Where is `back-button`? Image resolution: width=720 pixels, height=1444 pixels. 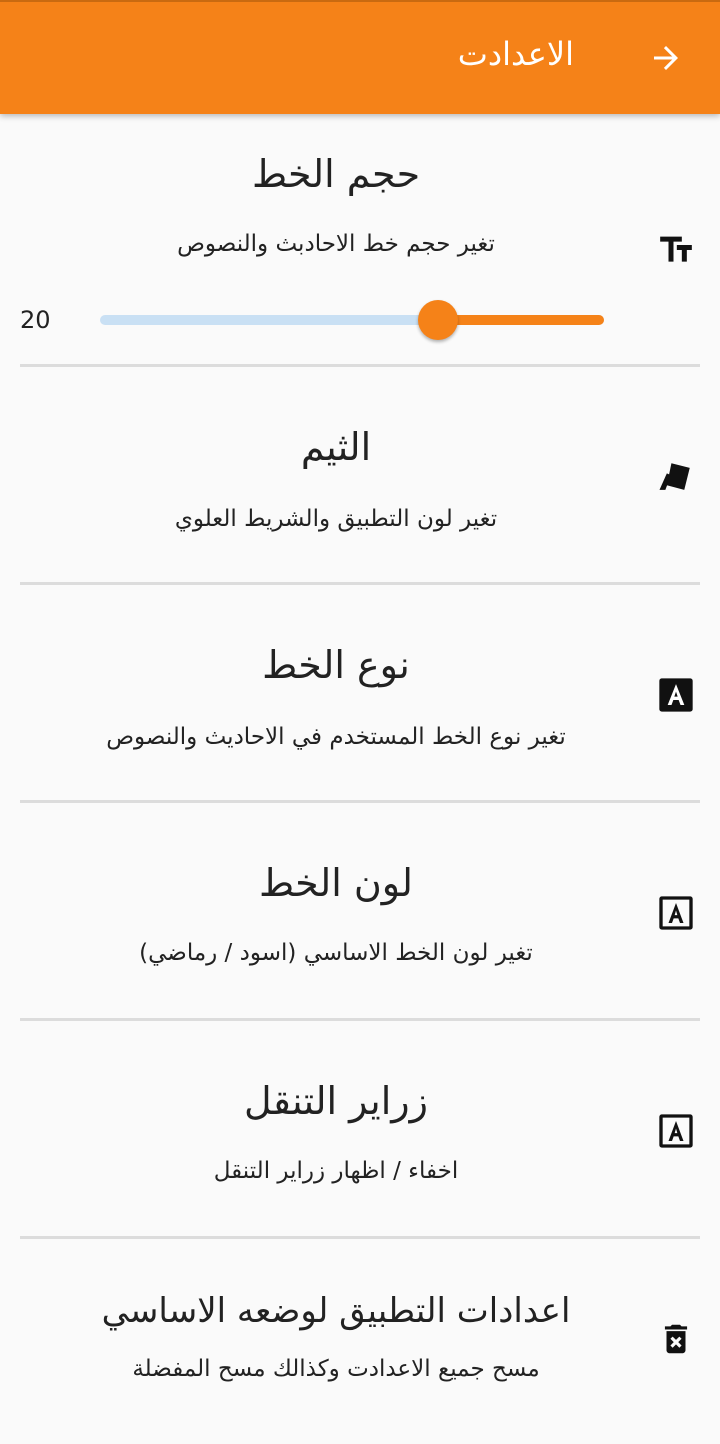
back-button is located at coordinates (666, 58).